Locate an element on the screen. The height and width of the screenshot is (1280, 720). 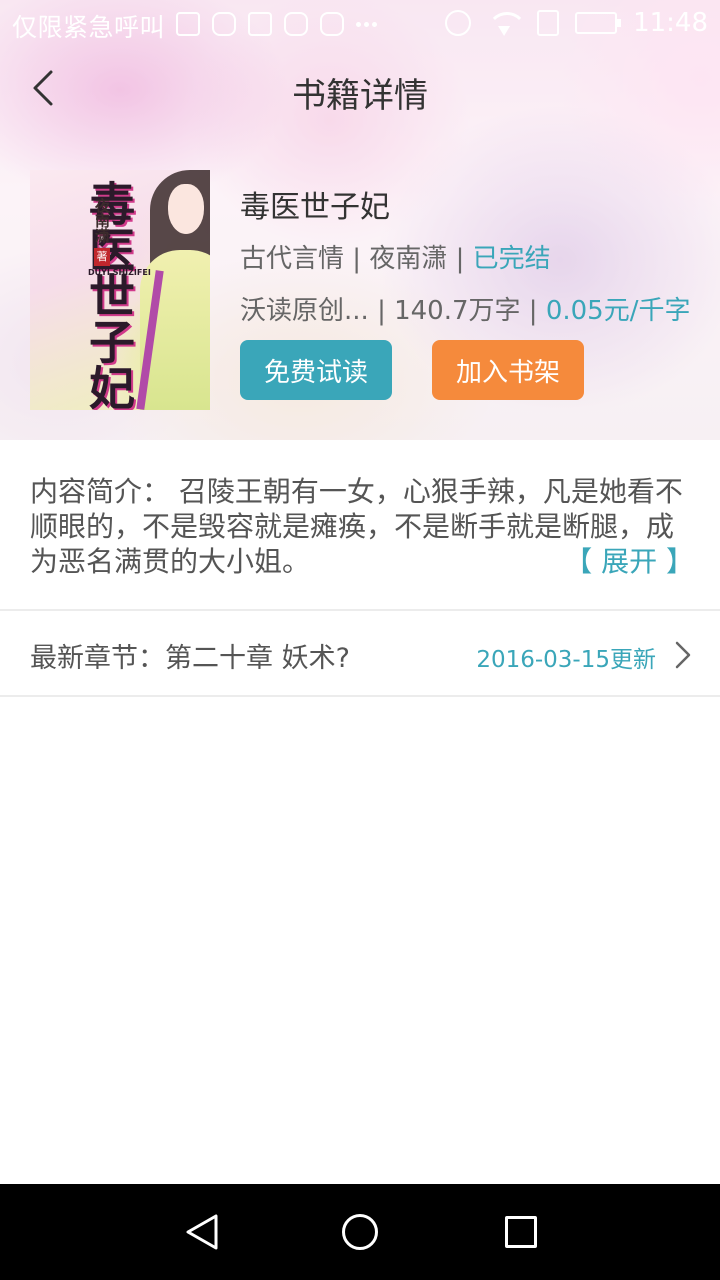
status-bar: 仅限紧急呼叫 11:48 is located at coordinates (360, 25).